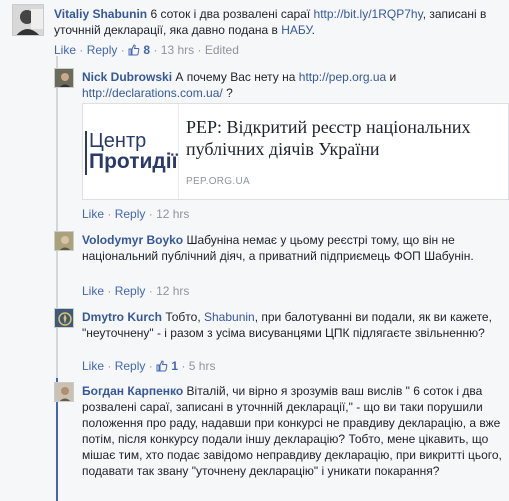 The image size is (509, 501). What do you see at coordinates (391, 77) in the screenshot?
I see `comment-text: и` at bounding box center [391, 77].